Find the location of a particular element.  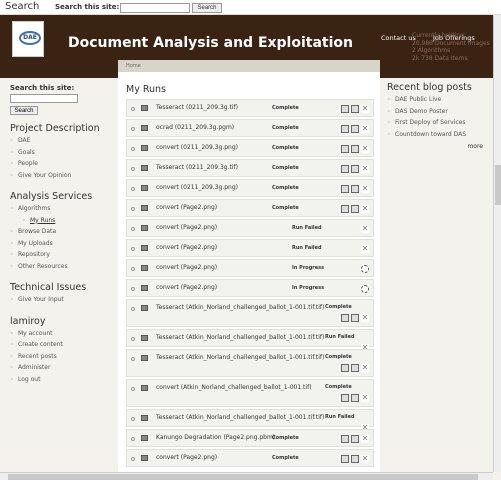

more-link: more is located at coordinates (440, 146).